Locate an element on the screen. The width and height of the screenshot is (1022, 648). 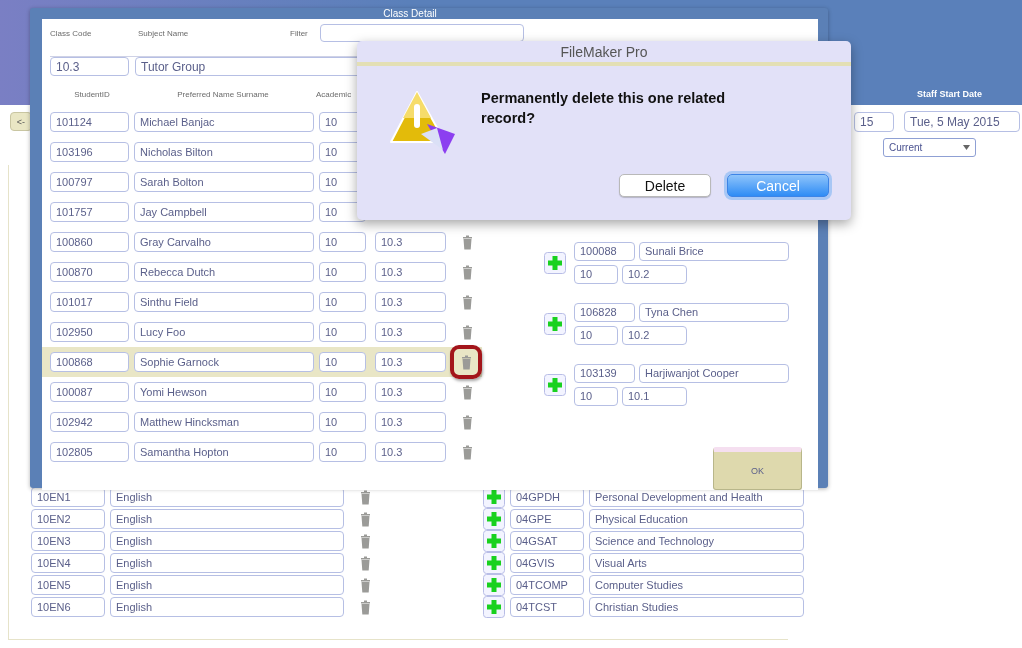
student-id-field: 100870 is located at coordinates (89, 272).